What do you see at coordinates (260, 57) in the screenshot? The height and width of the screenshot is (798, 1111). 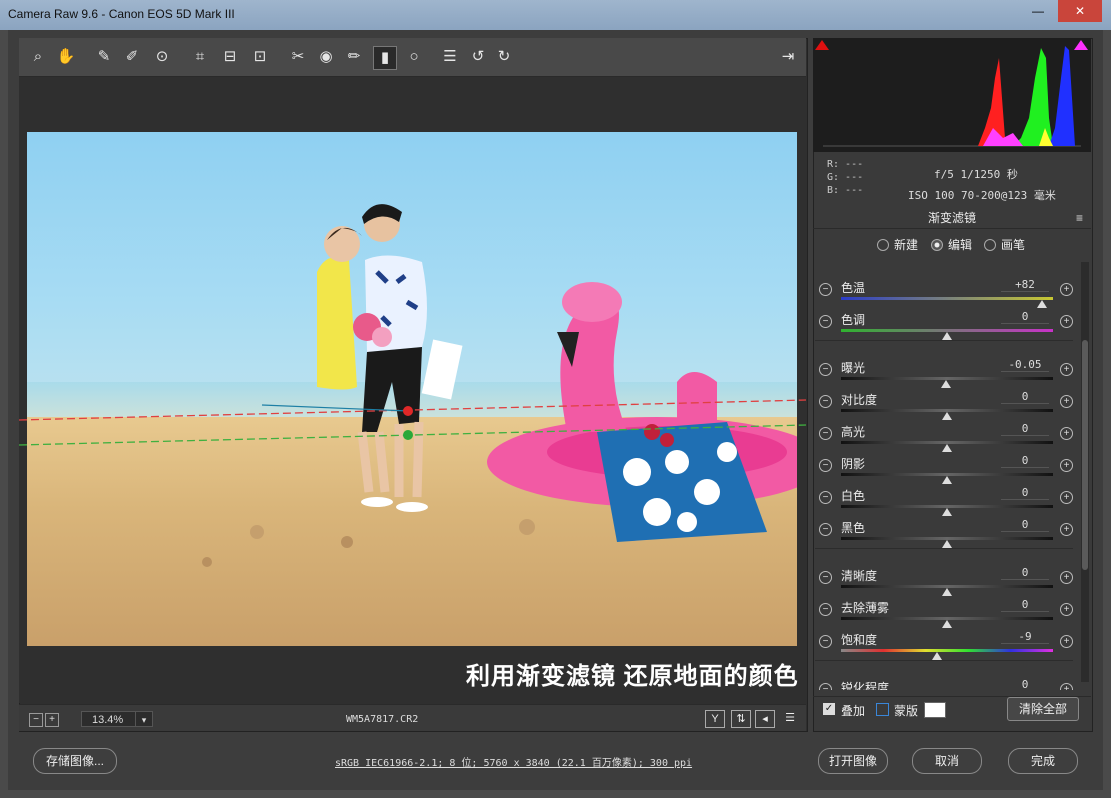 I see `transform-icon: ⊡` at bounding box center [260, 57].